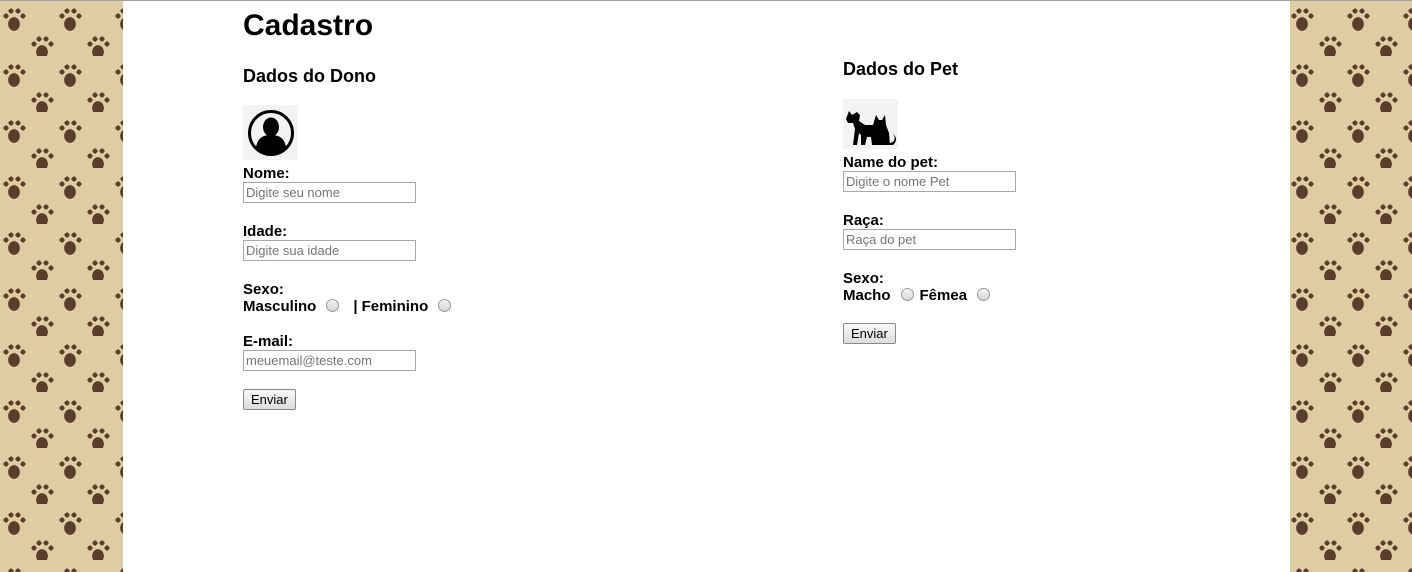 The image size is (1412, 572). I want to click on owner-sex-male-label: Masculino, so click(280, 306).